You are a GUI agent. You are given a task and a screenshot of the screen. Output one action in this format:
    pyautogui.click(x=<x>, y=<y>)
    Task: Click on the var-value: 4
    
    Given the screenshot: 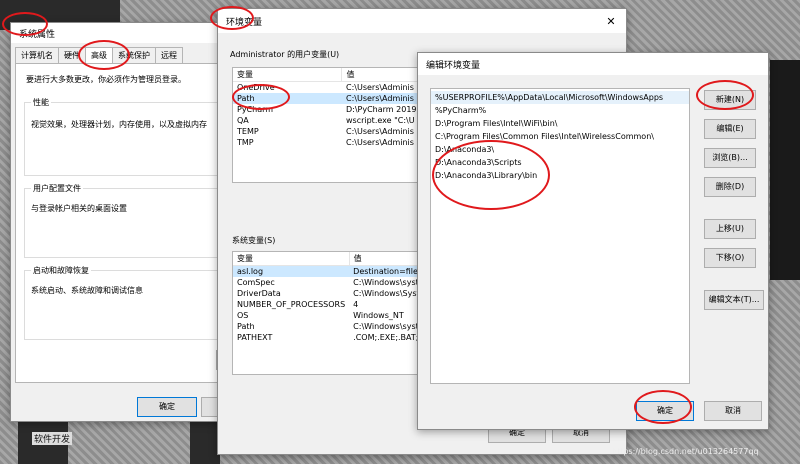 What is the action you would take?
    pyautogui.click(x=356, y=304)
    